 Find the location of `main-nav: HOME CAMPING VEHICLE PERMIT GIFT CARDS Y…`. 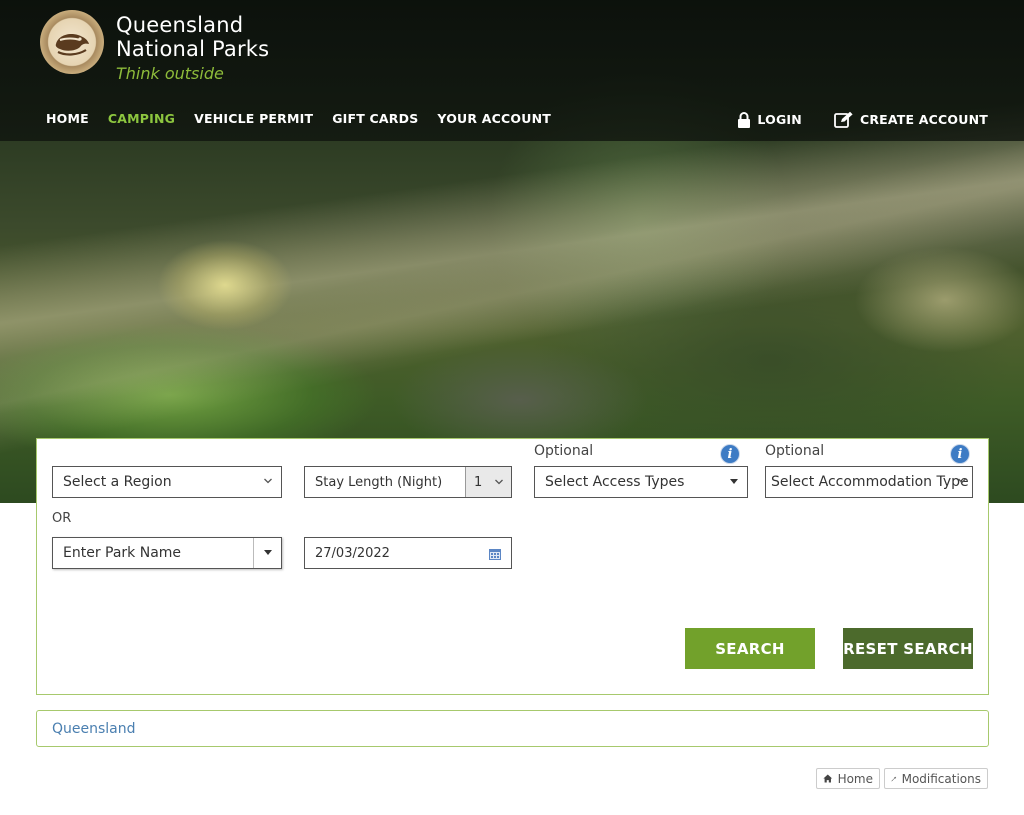

main-nav: HOME CAMPING VEHICLE PERMIT GIFT CARDS Y… is located at coordinates (298, 118).